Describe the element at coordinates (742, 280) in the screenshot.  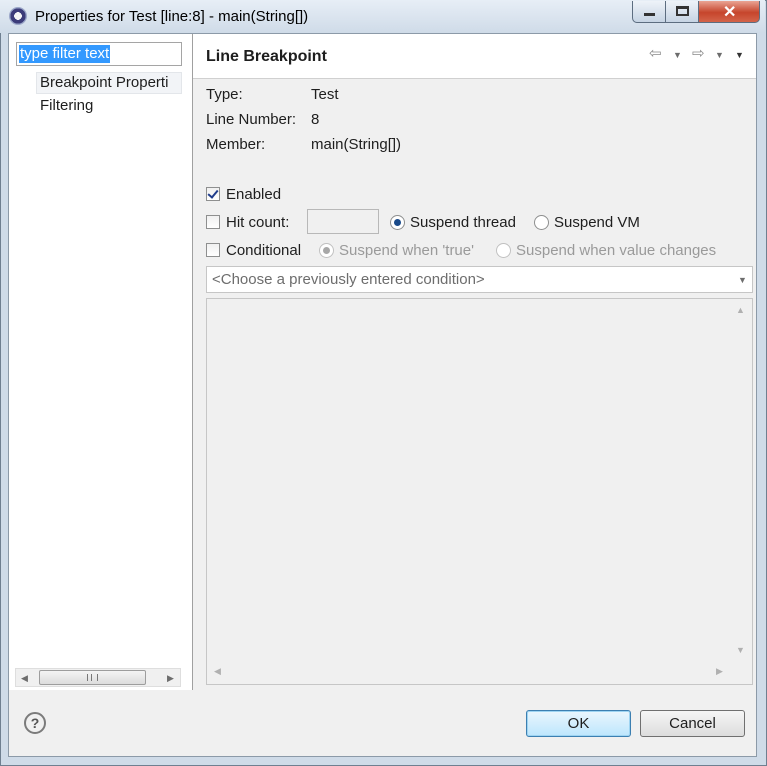
I see `chevron-down-icon: ▼` at that location.